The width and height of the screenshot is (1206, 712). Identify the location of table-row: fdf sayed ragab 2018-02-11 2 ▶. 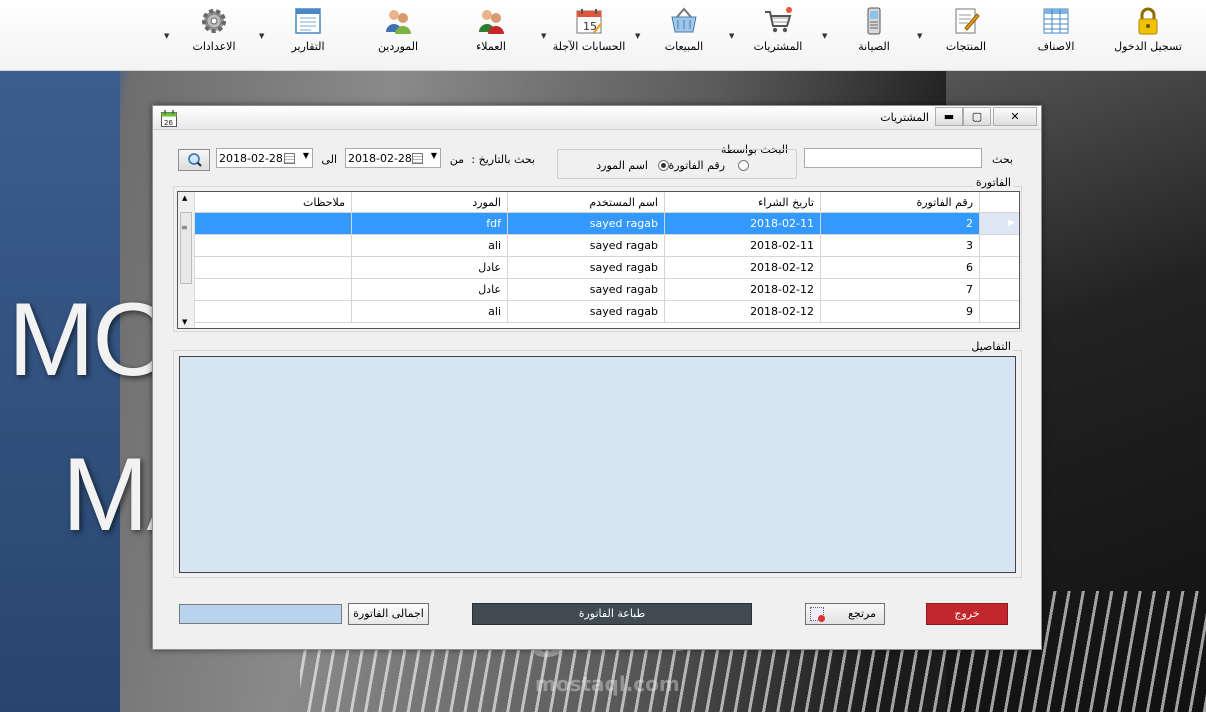
(607, 224).